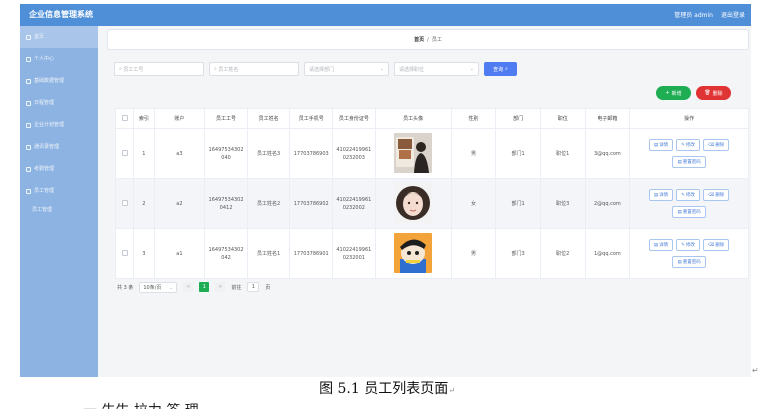 This screenshot has height=409, width=774. What do you see at coordinates (59, 147) in the screenshot?
I see `sidebar-item-contacts: 通讯录管理` at bounding box center [59, 147].